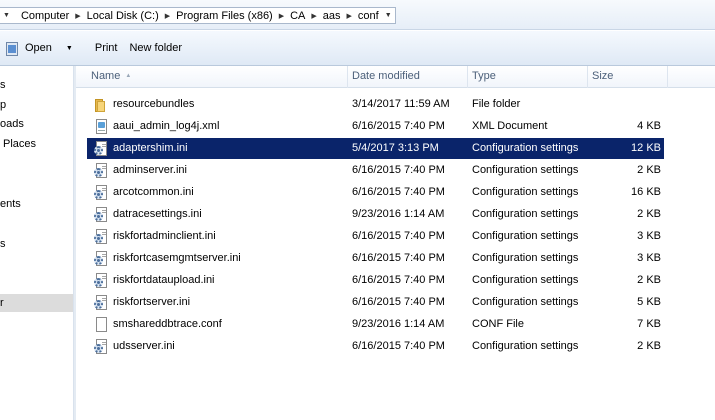  I want to click on new-folder-button: New folder, so click(155, 48).